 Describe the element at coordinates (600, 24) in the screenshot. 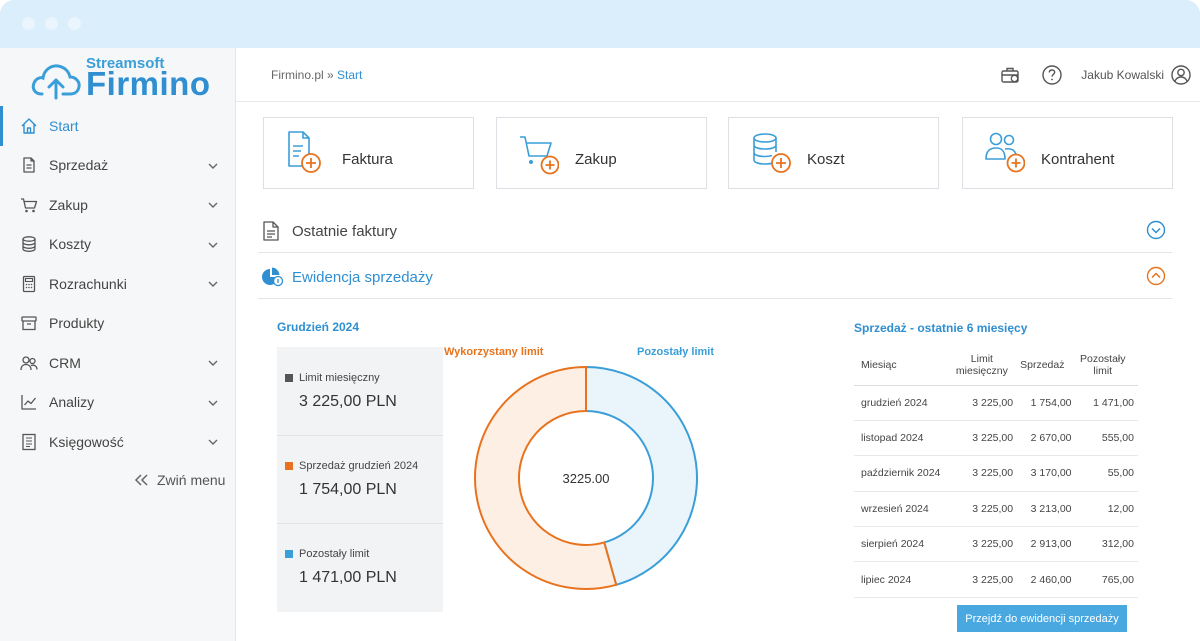

I see `browser-title-bar` at that location.